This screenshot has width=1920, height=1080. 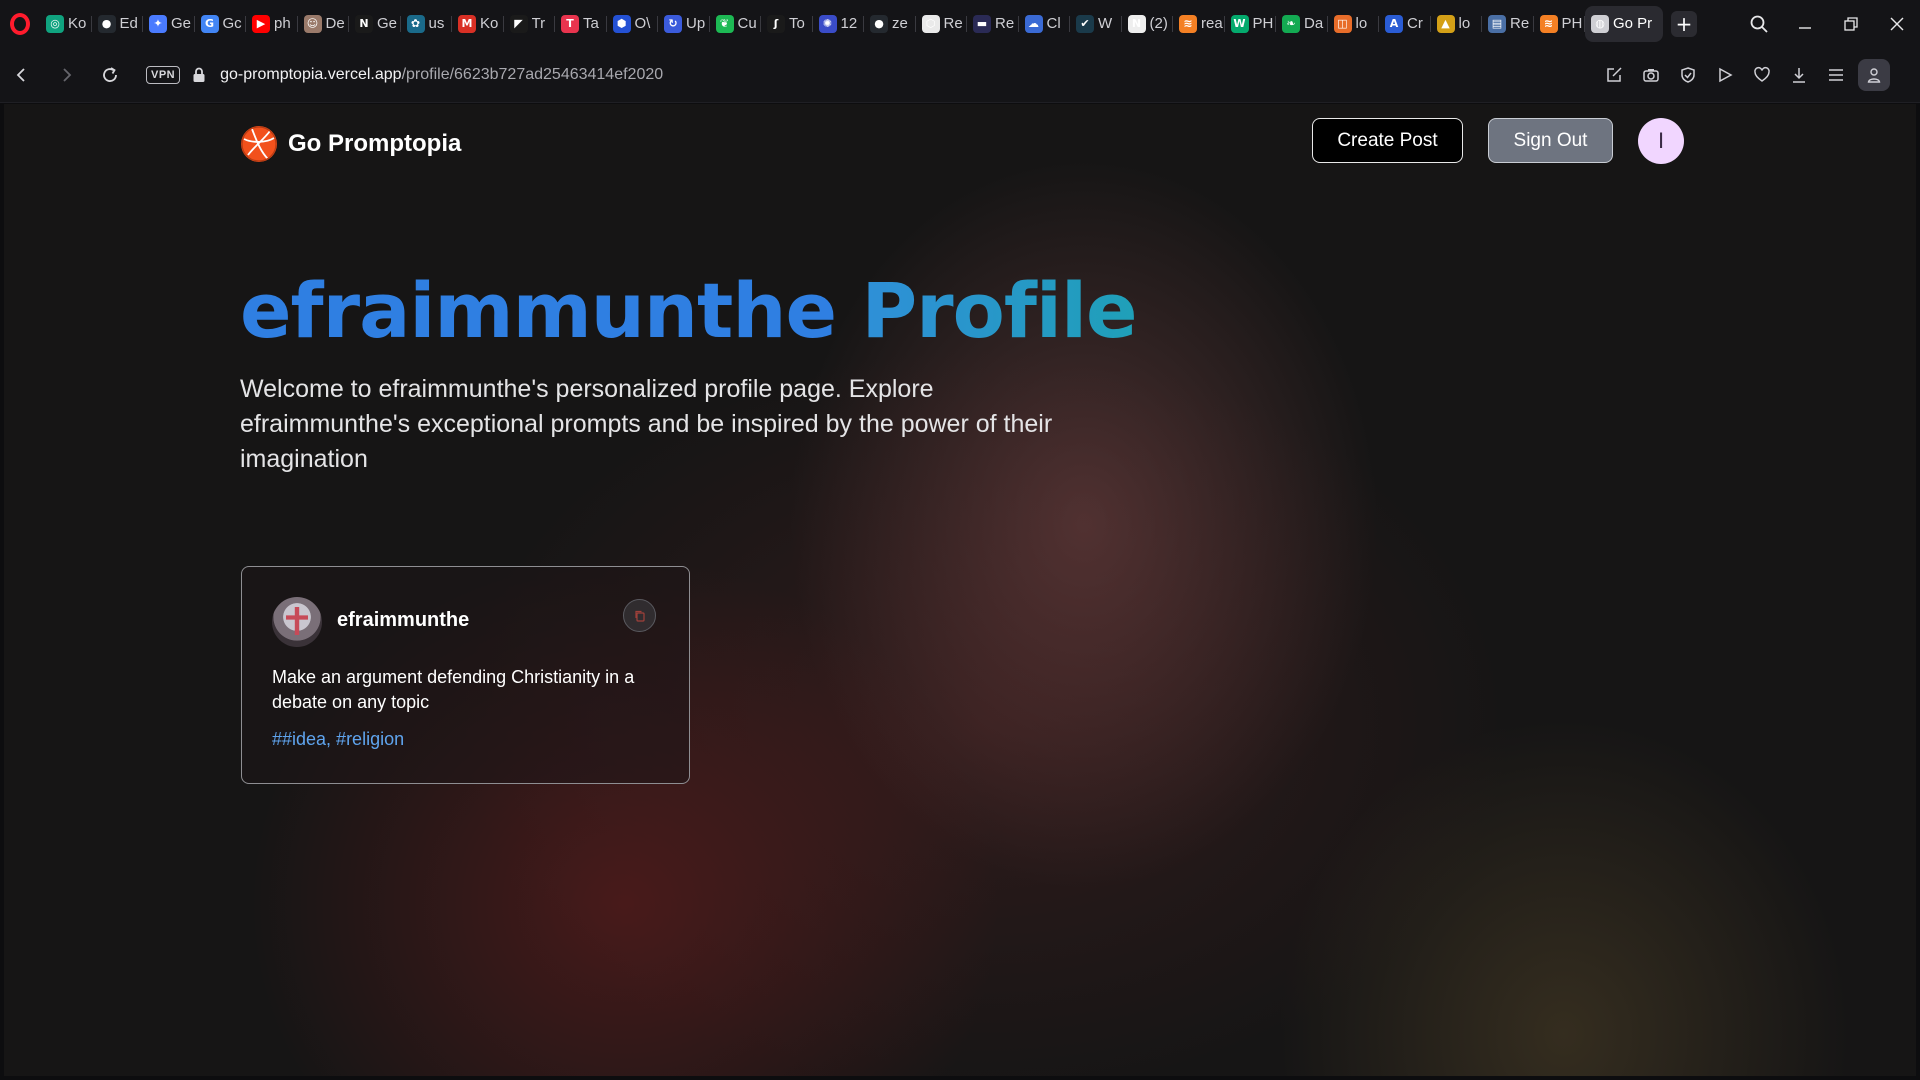 What do you see at coordinates (1387, 140) in the screenshot?
I see `create-post-button: Create Post` at bounding box center [1387, 140].